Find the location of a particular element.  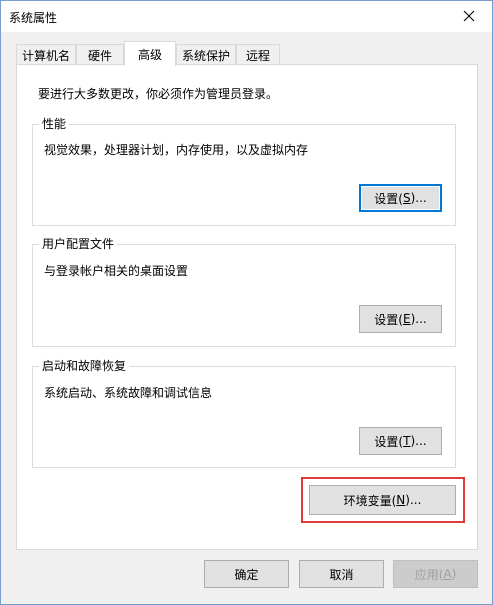

button-label-suffix: ) is located at coordinates (454, 574).